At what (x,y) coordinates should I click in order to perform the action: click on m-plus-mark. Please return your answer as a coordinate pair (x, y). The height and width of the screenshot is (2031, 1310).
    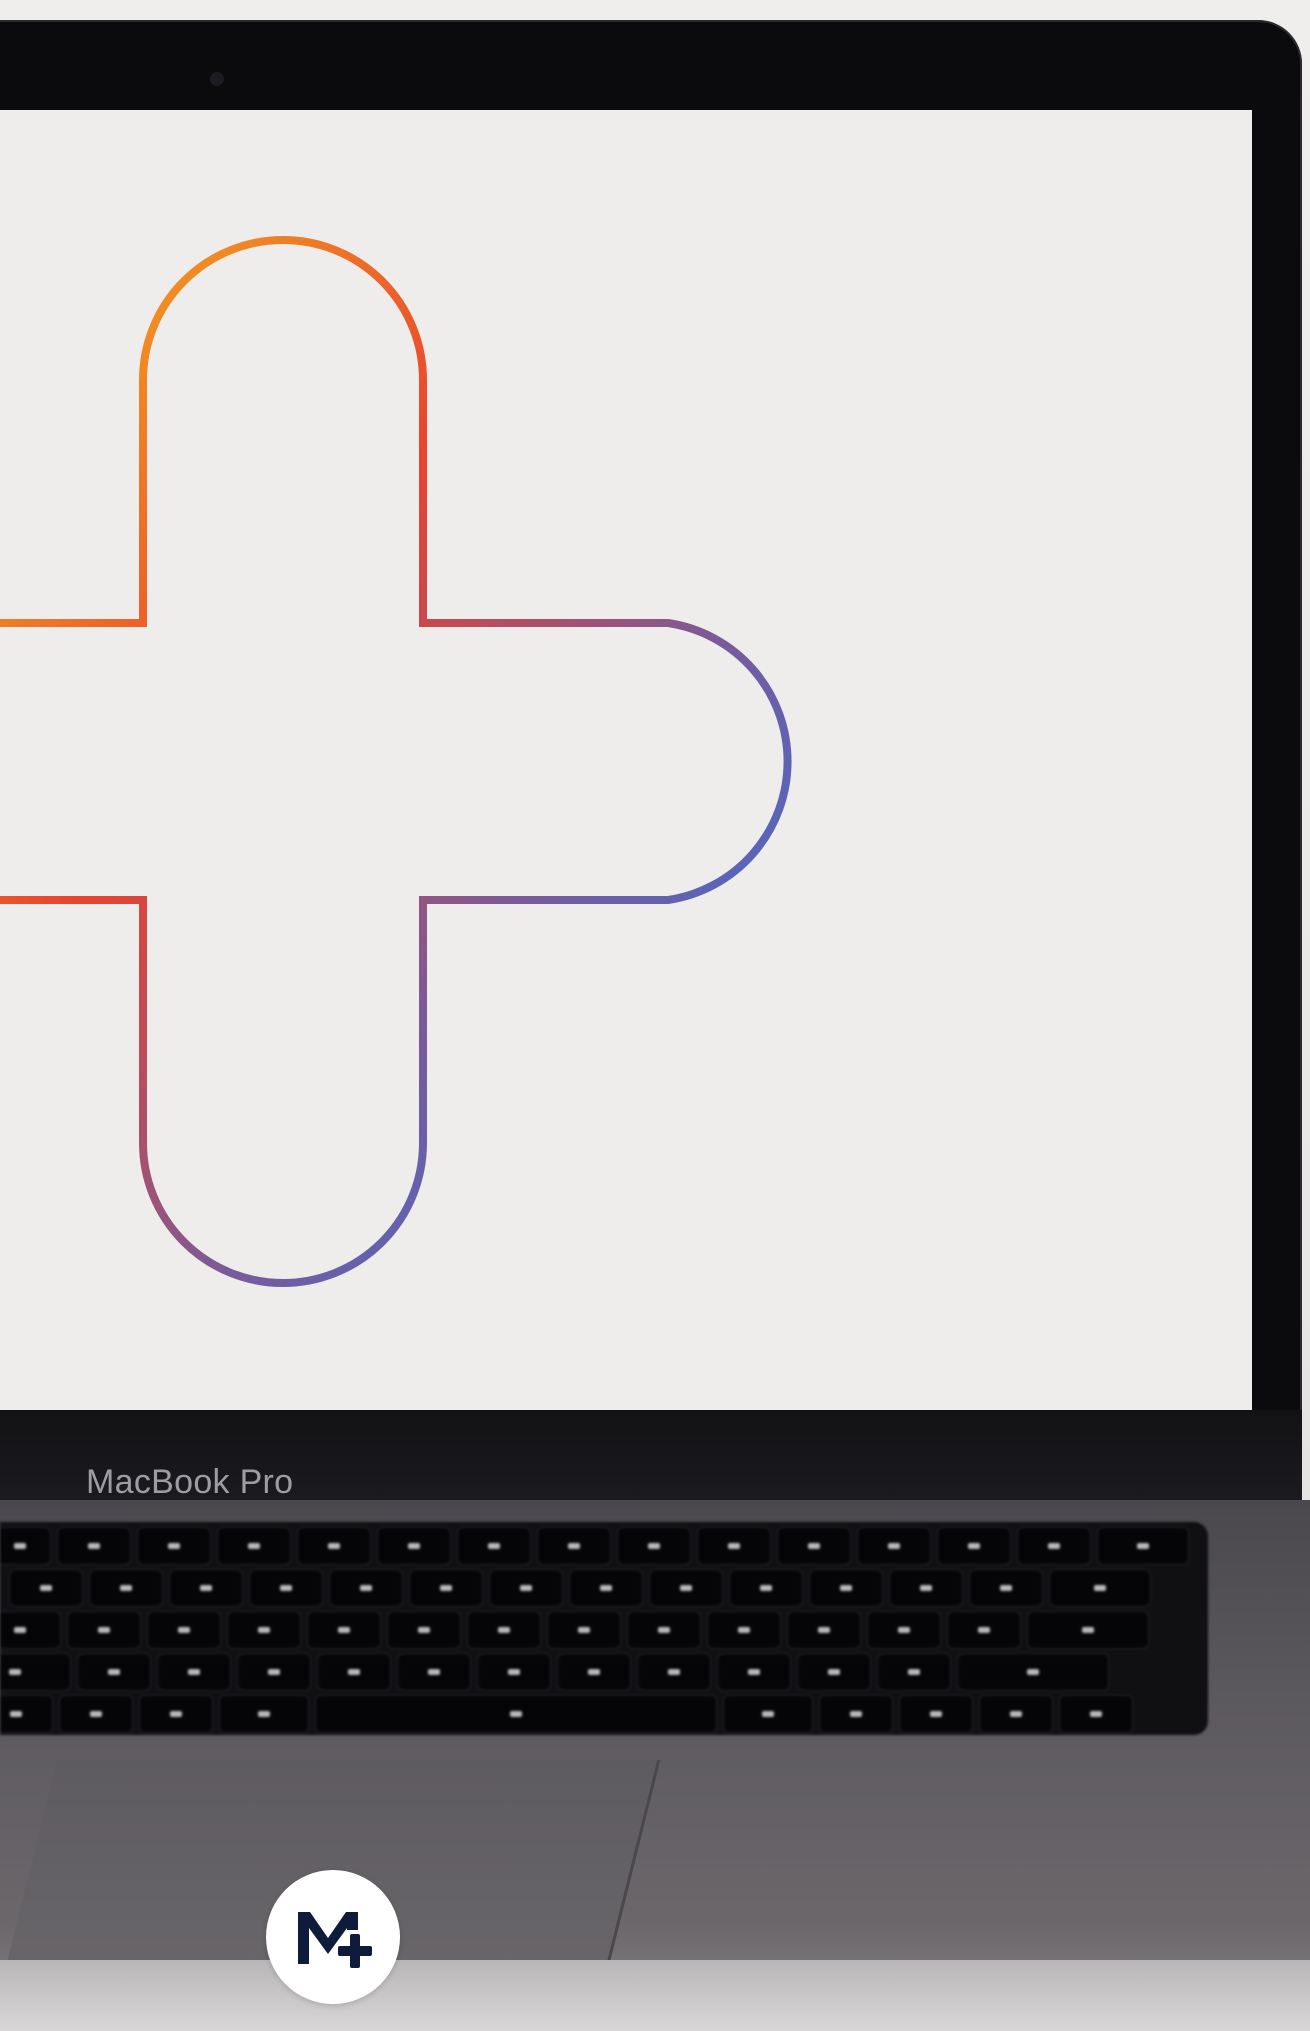
    Looking at the image, I should click on (335, 1940).